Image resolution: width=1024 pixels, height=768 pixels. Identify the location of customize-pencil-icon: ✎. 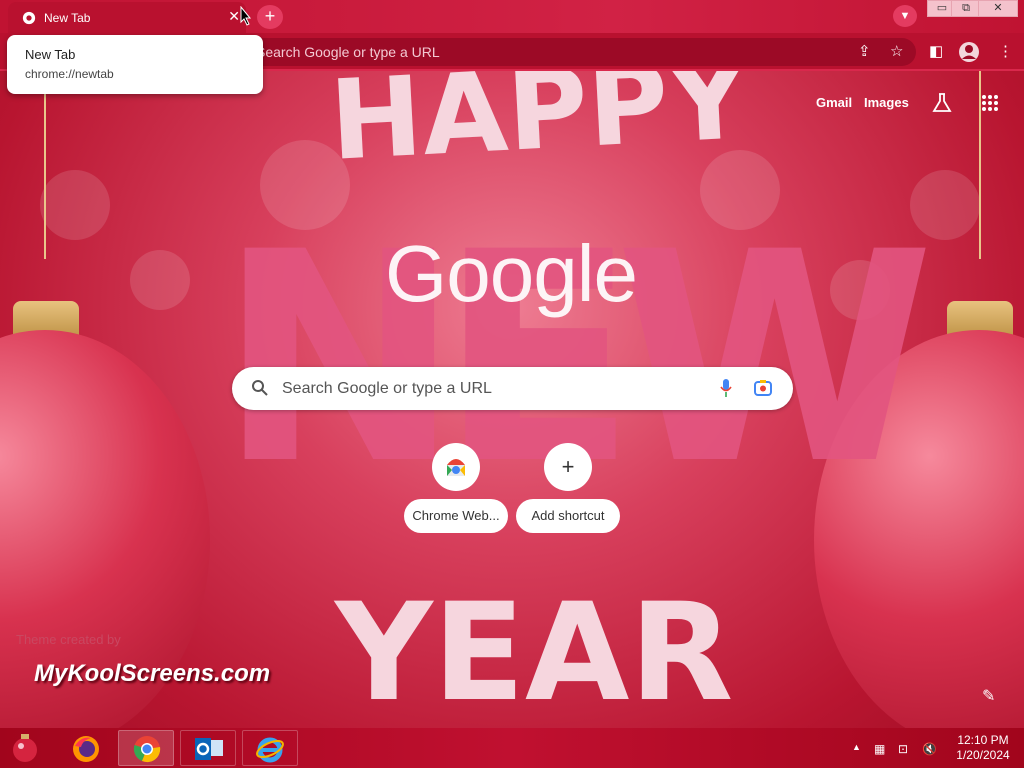
(988, 696).